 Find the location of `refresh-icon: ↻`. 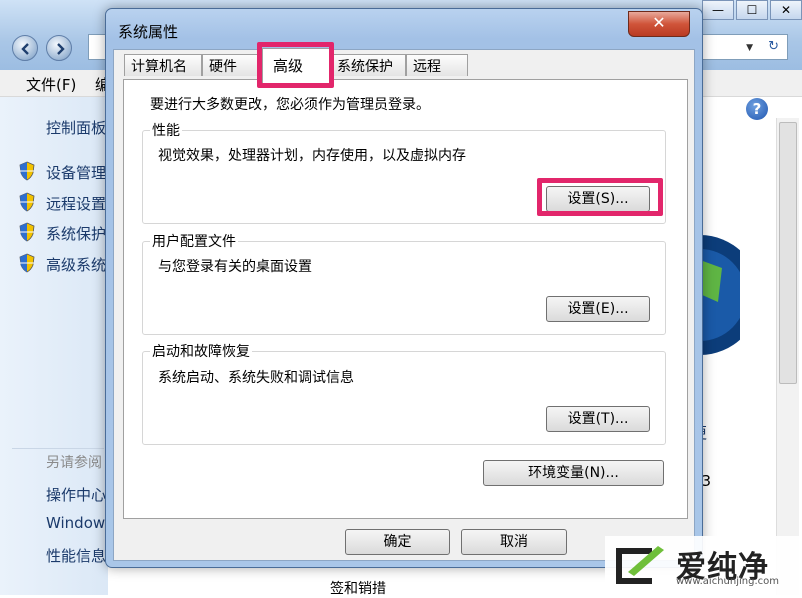

refresh-icon: ↻ is located at coordinates (773, 46).